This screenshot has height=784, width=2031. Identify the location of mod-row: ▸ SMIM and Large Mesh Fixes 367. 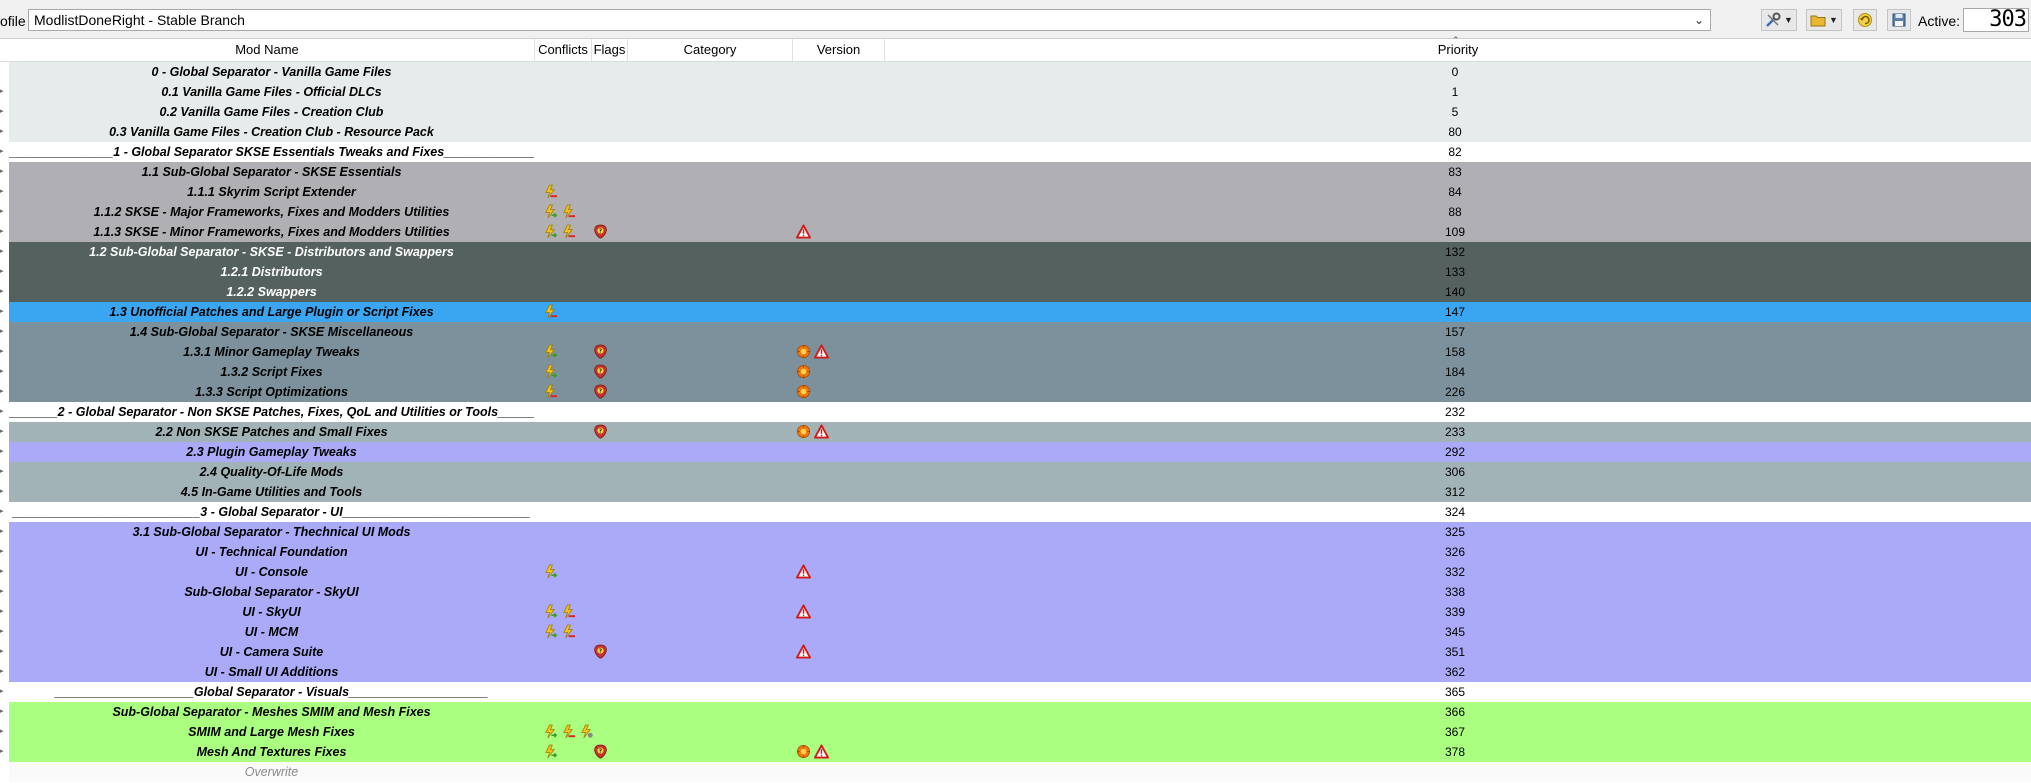
(1015, 732).